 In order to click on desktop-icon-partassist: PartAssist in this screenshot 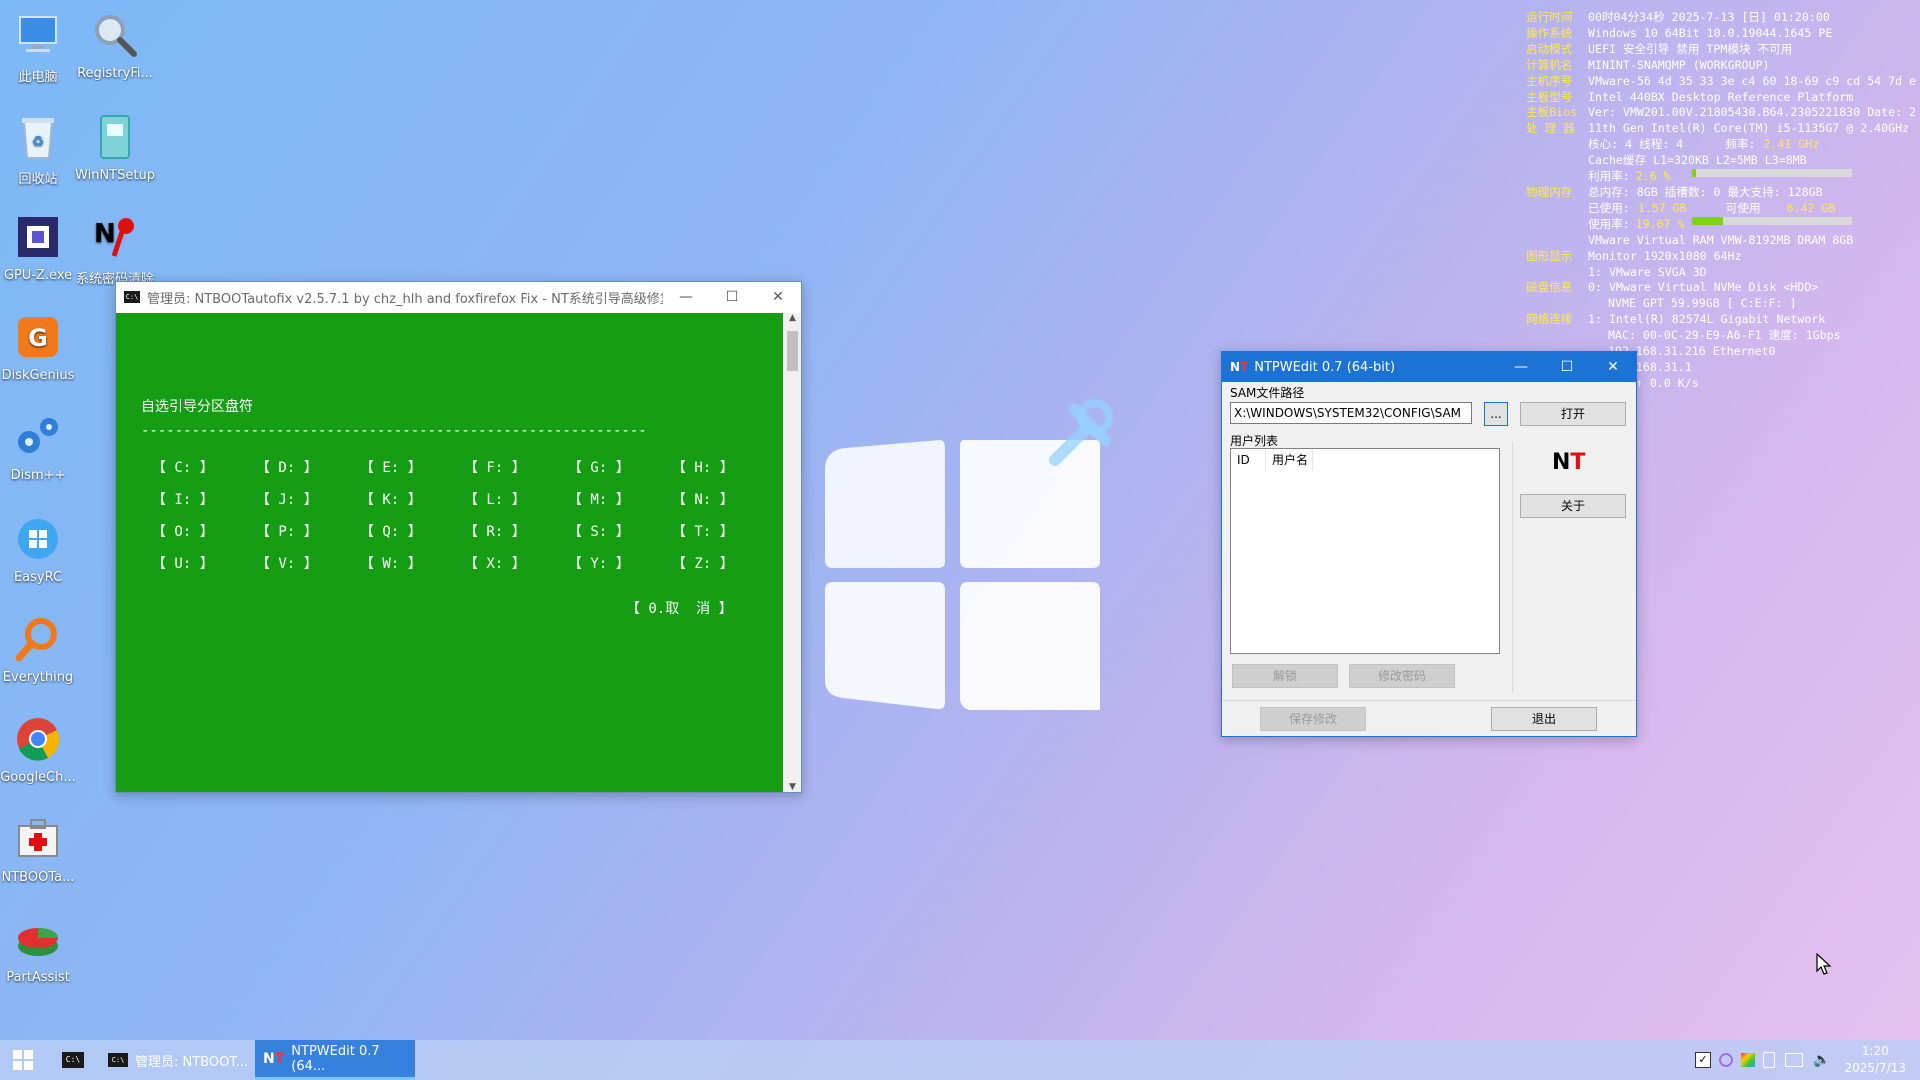, I will do `click(43, 948)`.